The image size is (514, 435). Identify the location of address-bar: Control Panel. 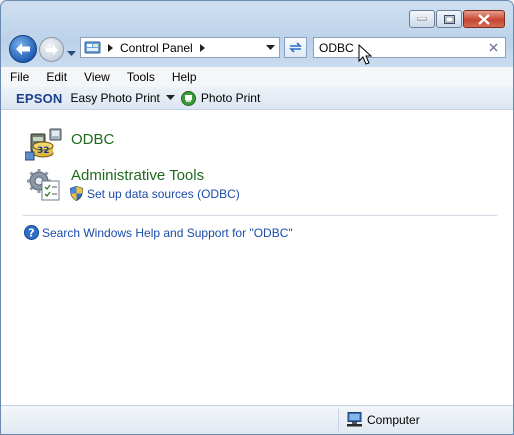
(180, 47).